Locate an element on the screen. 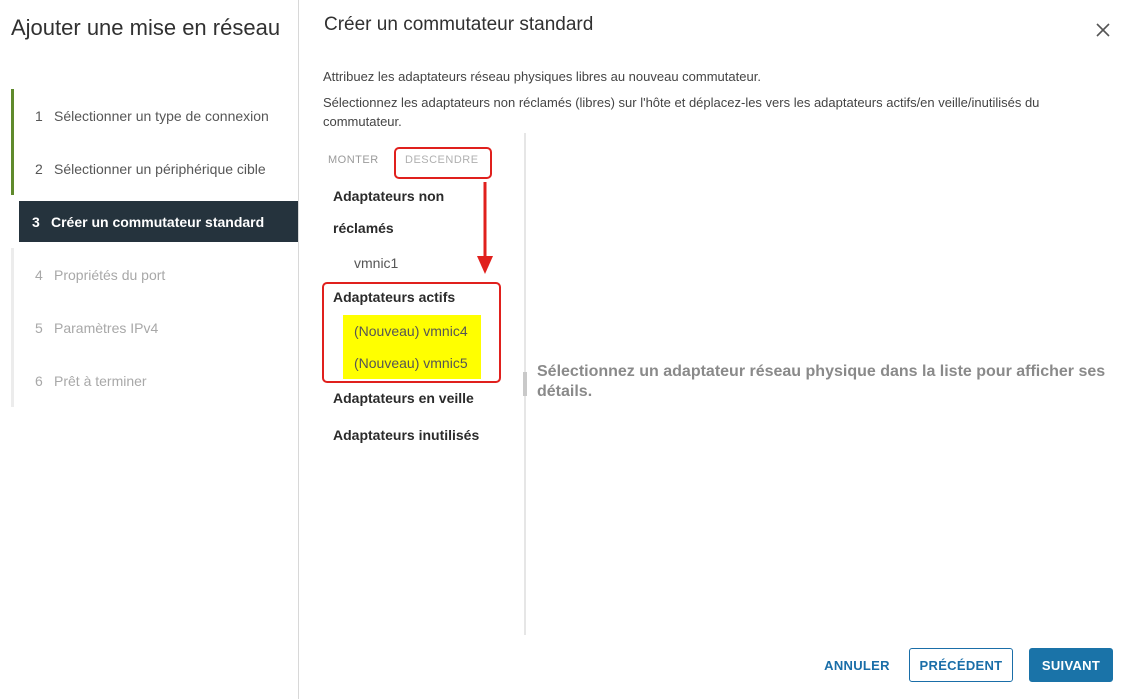  cancel-button: ANNULER is located at coordinates (857, 665).